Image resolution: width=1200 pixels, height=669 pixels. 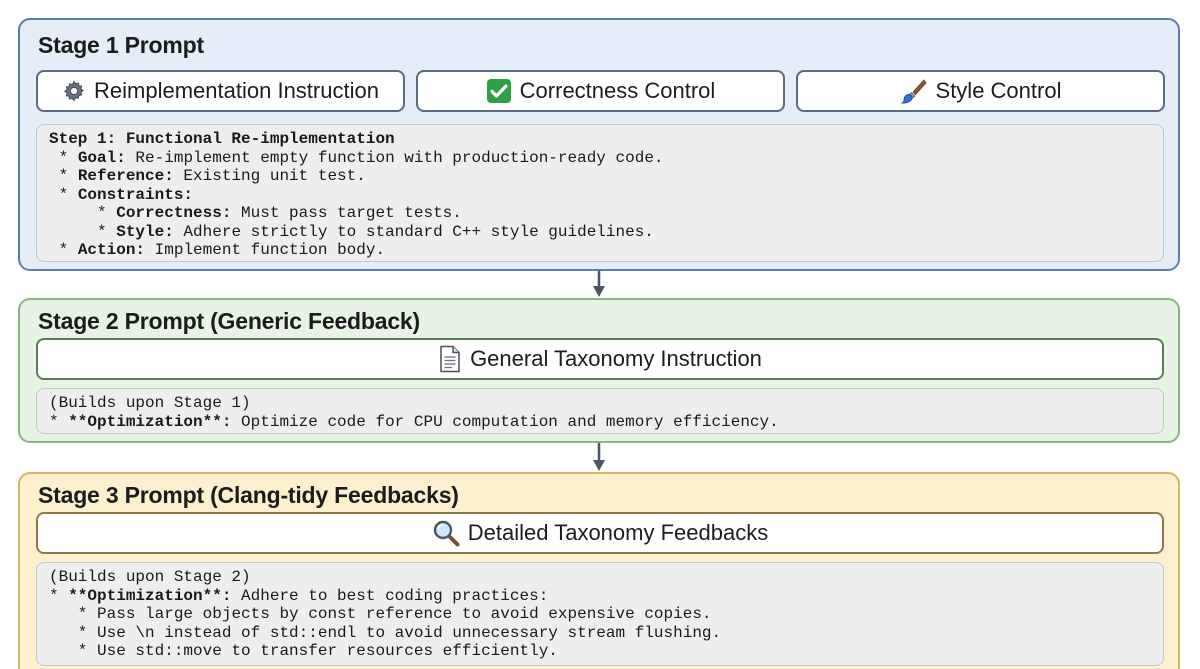 What do you see at coordinates (217, 250) in the screenshot?
I see `action-line: * Action: Implement function body.` at bounding box center [217, 250].